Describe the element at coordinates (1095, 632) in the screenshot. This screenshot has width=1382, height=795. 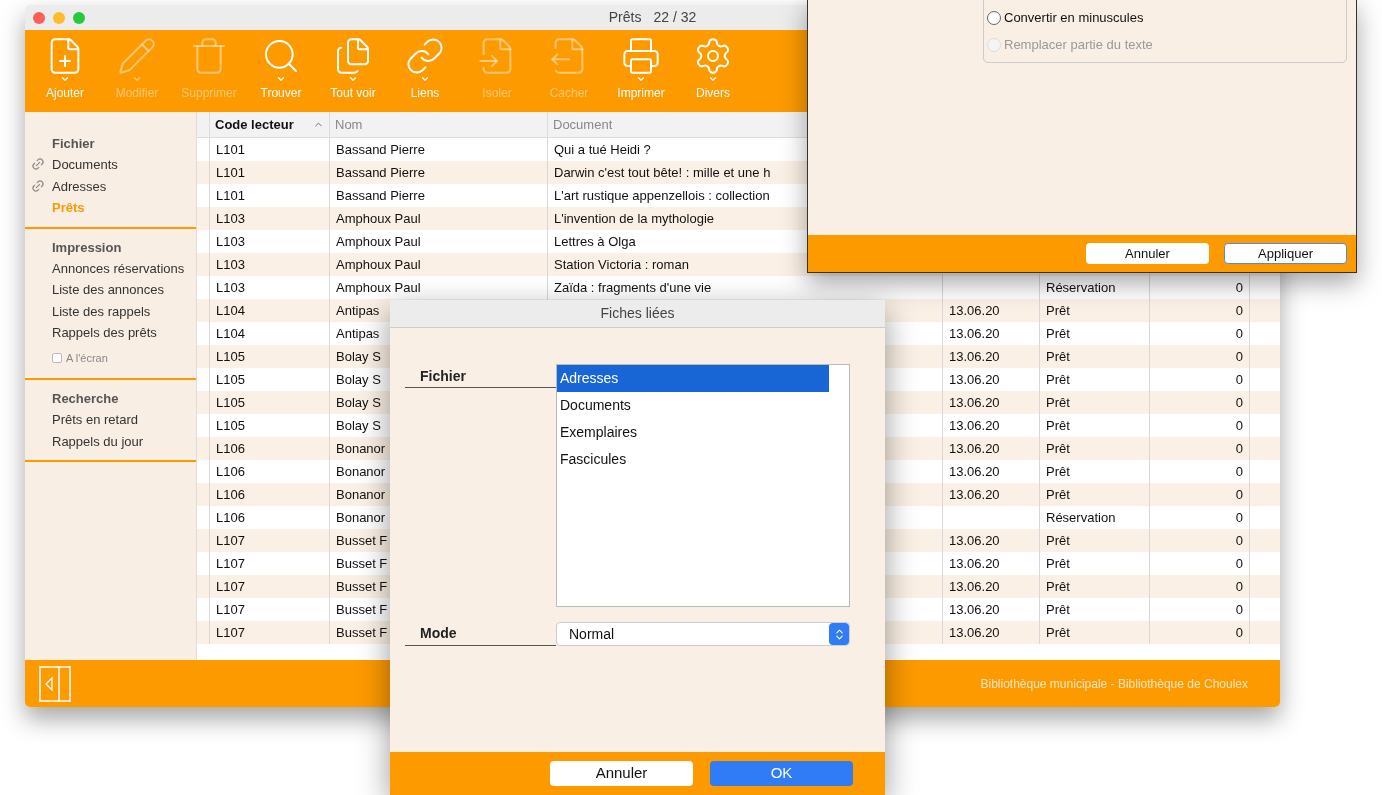
I see `table-cell: Prêt` at that location.